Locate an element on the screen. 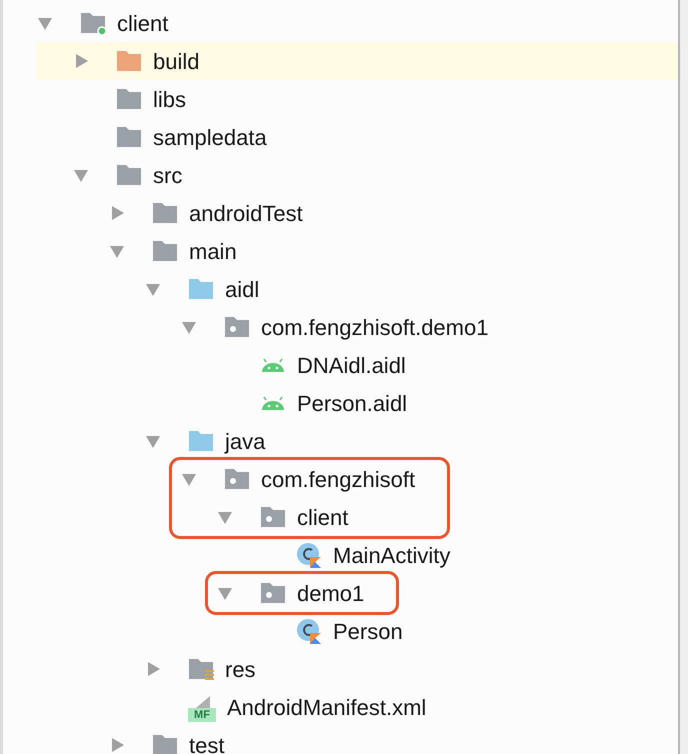 Image resolution: width=688 pixels, height=754 pixels. tree-row: com.fengzhisoft.demo1 is located at coordinates (357, 327).